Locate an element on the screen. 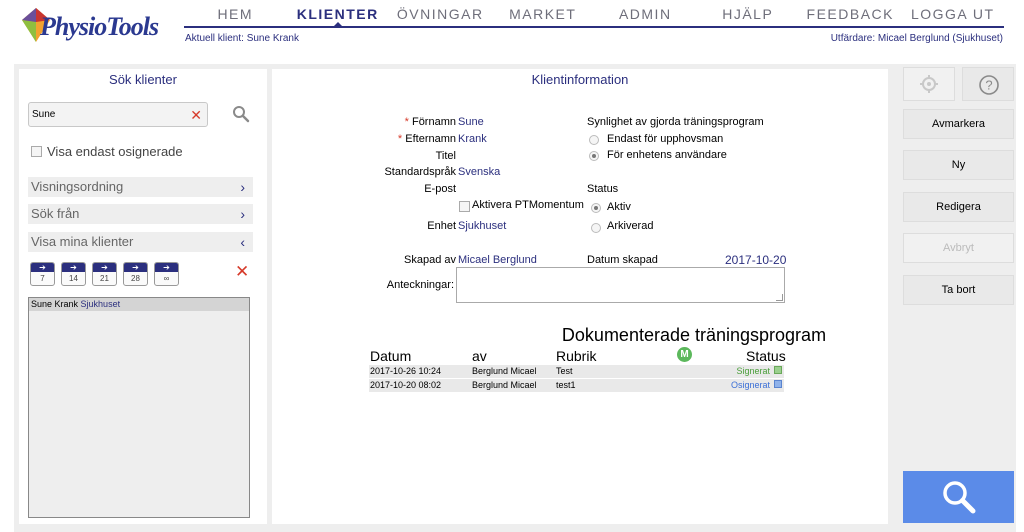 The height and width of the screenshot is (532, 1024). only-unsigned-label: Visa endast osignerade is located at coordinates (115, 151).